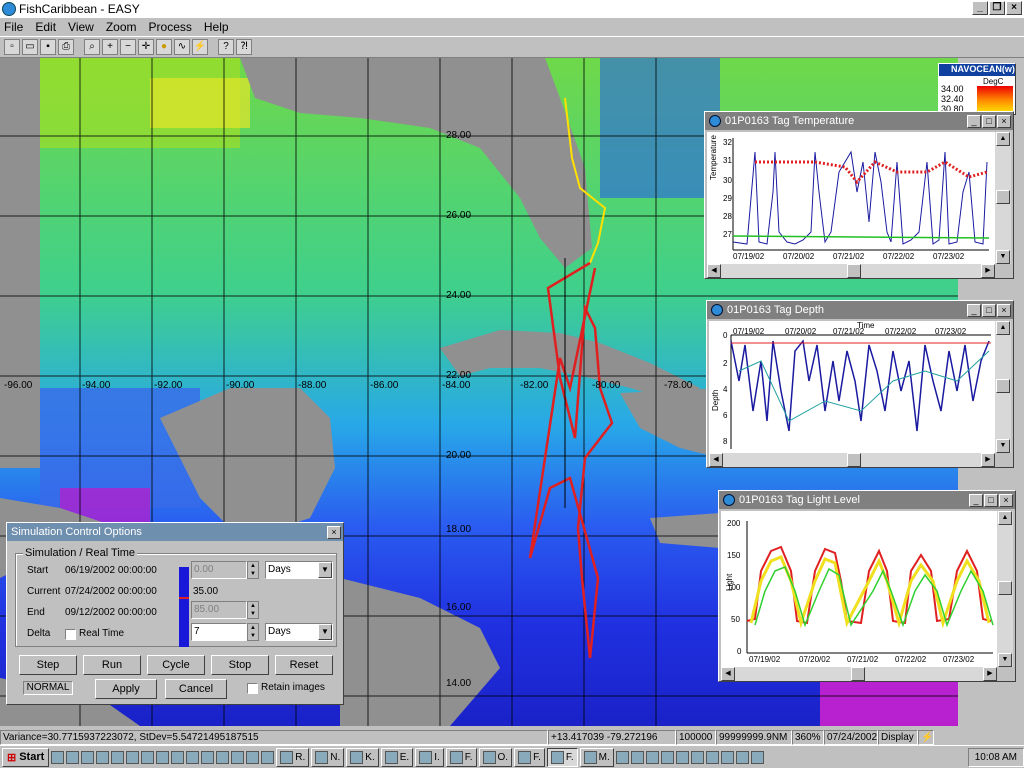 Image resolution: width=1024 pixels, height=768 pixels. Describe the element at coordinates (25, 757) in the screenshot. I see `start-button: ⊞ Start` at that location.